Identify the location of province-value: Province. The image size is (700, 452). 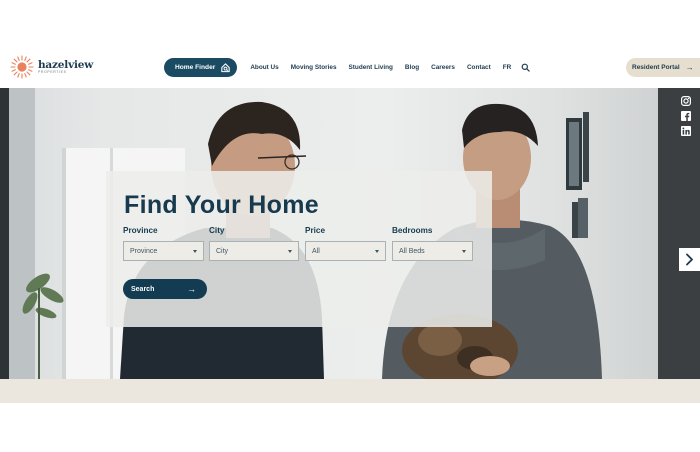
(144, 251).